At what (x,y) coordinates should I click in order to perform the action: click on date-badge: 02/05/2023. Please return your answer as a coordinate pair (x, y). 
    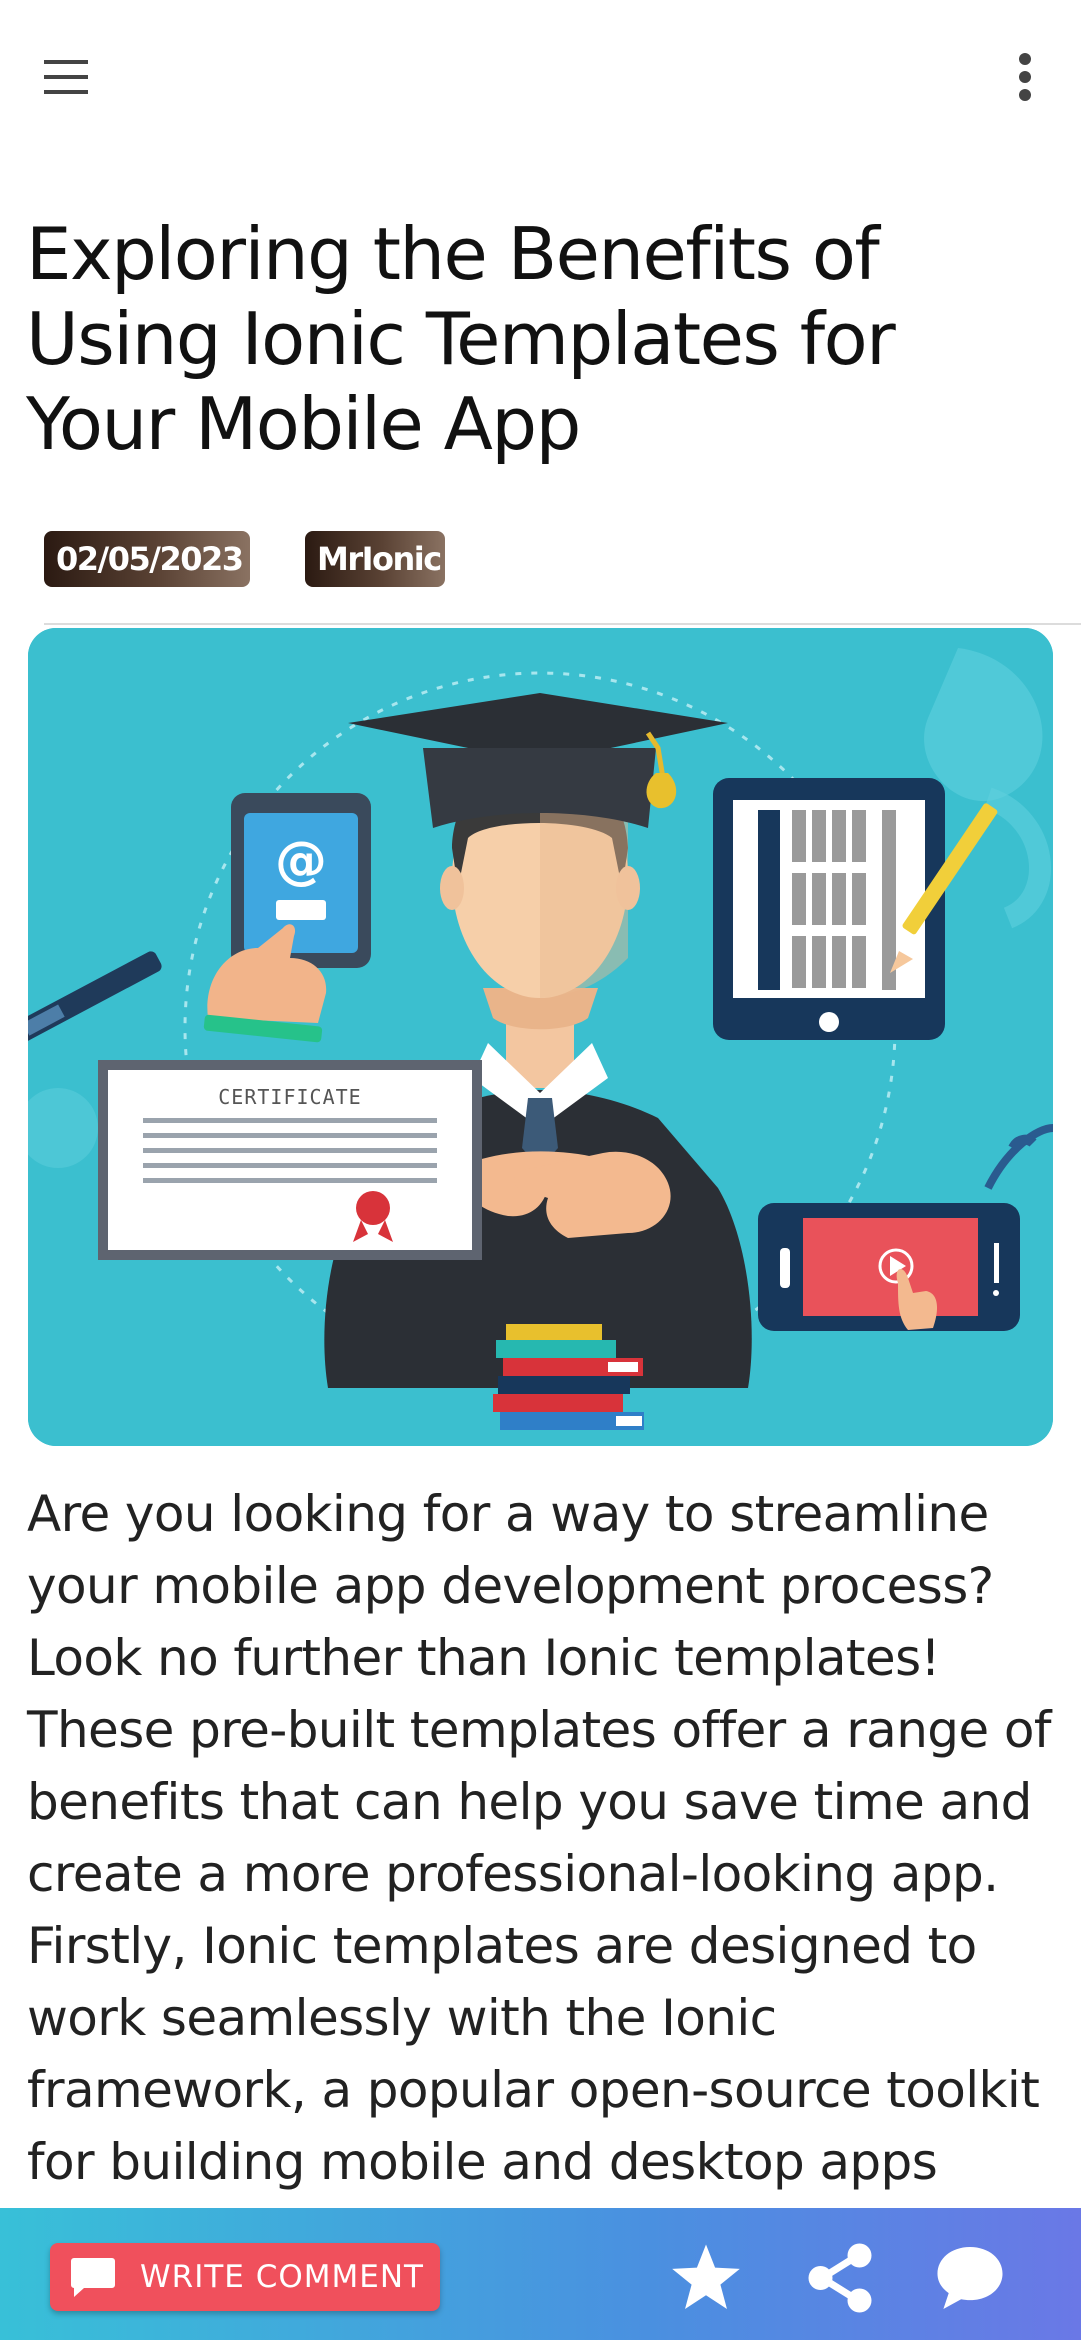
    Looking at the image, I should click on (147, 559).